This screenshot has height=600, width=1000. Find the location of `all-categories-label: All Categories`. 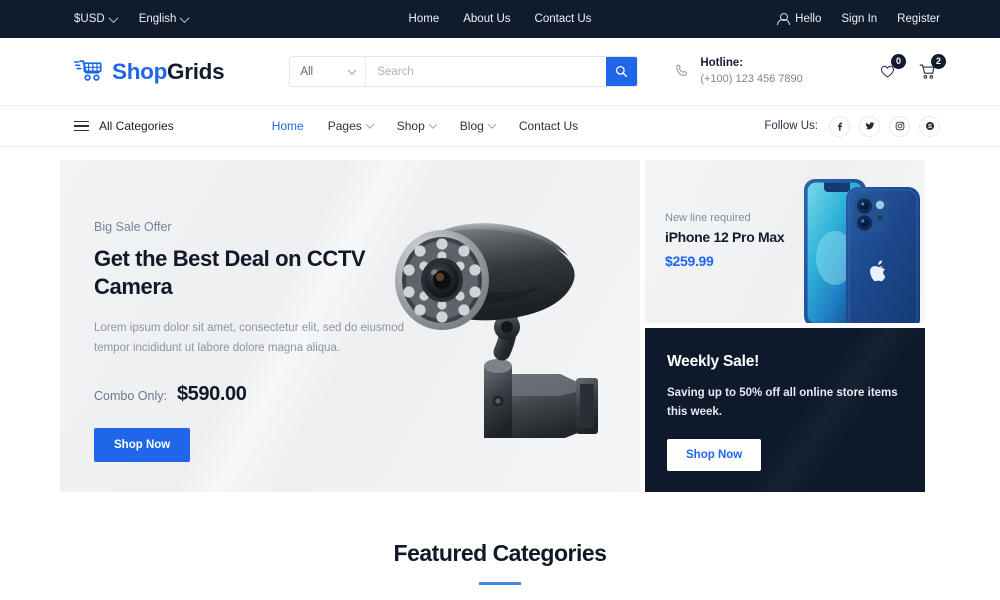

all-categories-label: All Categories is located at coordinates (136, 126).